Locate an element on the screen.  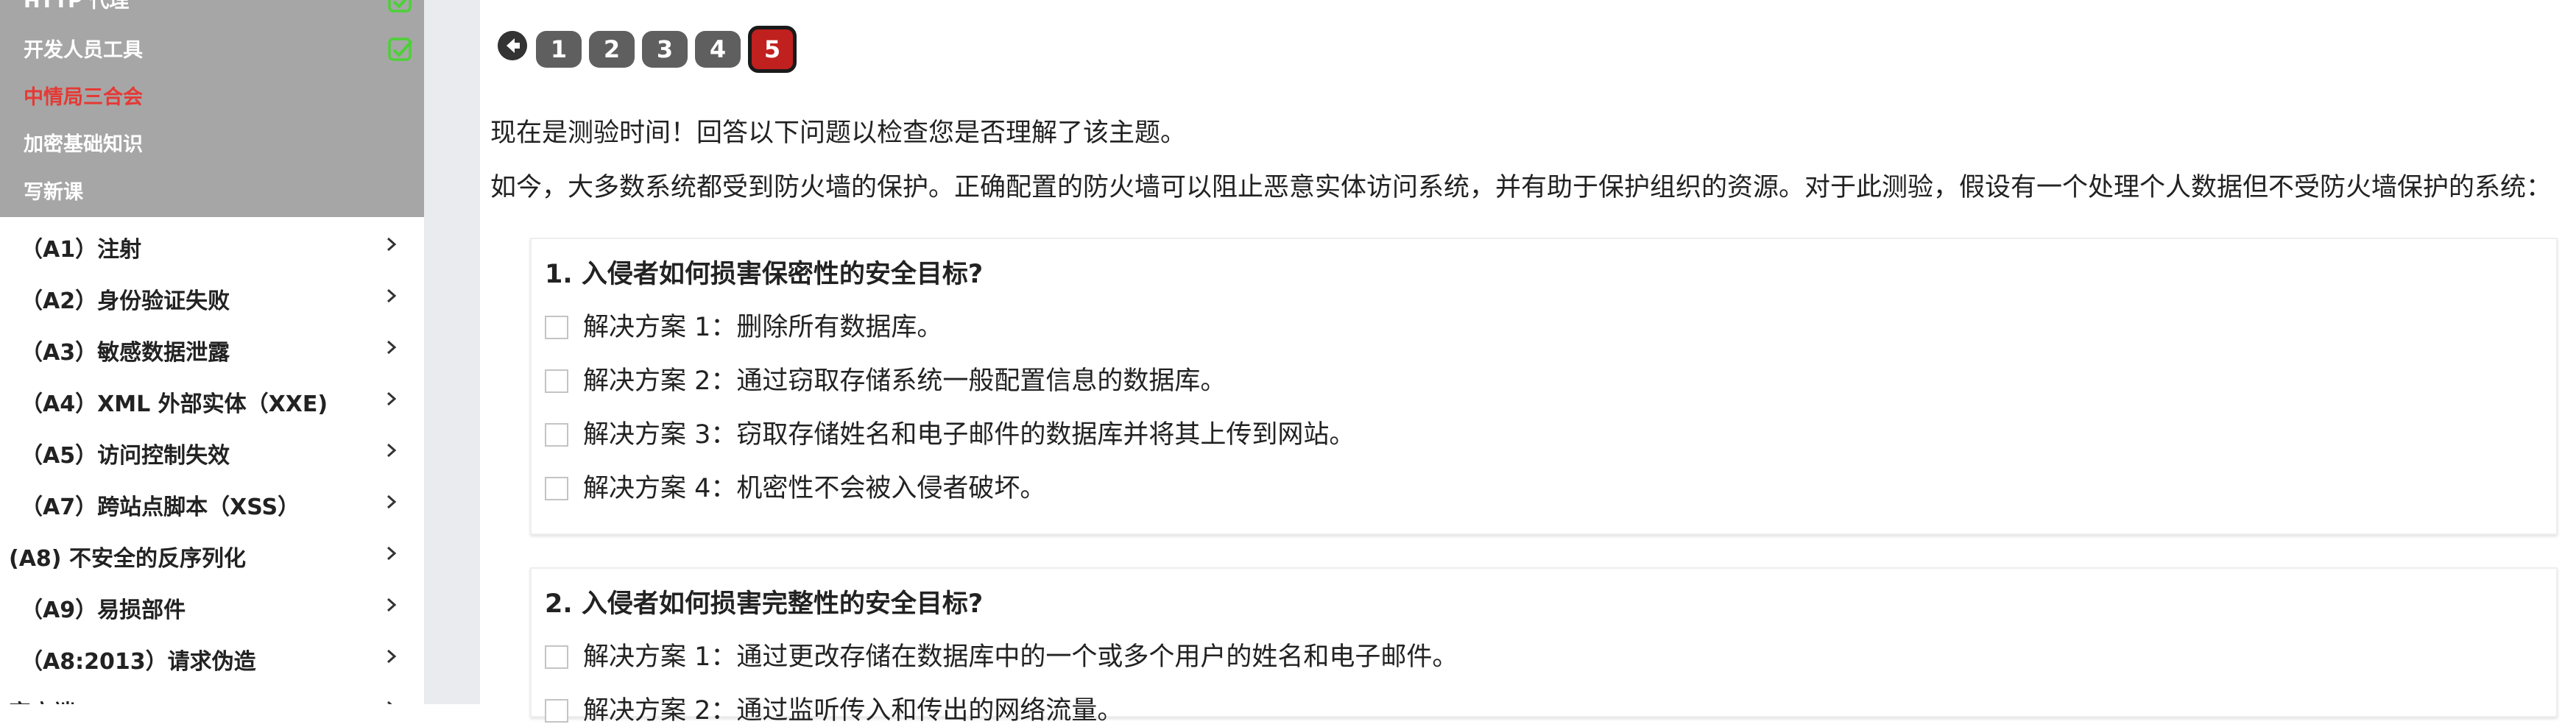
category-label: (A8) 不安全的反序列化 is located at coordinates (127, 559).